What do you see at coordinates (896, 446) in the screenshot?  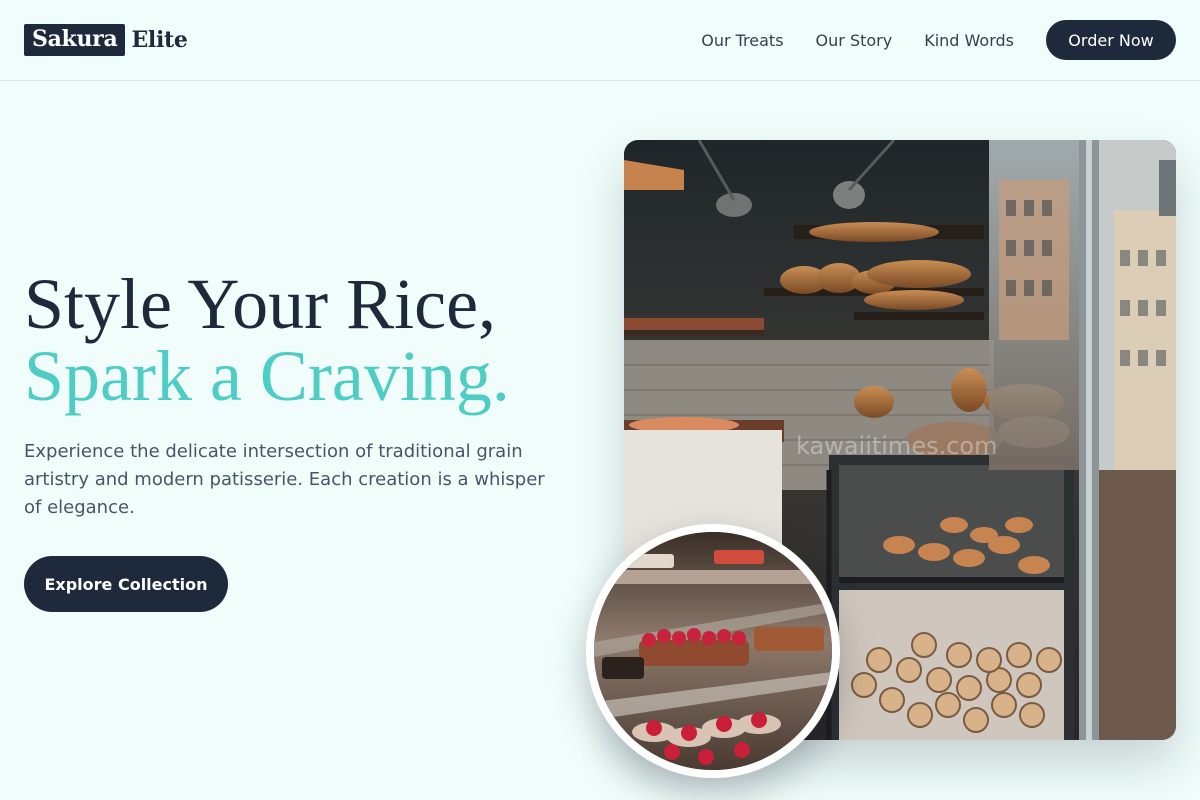 I see `image-watermark: kawaiitimes.com` at bounding box center [896, 446].